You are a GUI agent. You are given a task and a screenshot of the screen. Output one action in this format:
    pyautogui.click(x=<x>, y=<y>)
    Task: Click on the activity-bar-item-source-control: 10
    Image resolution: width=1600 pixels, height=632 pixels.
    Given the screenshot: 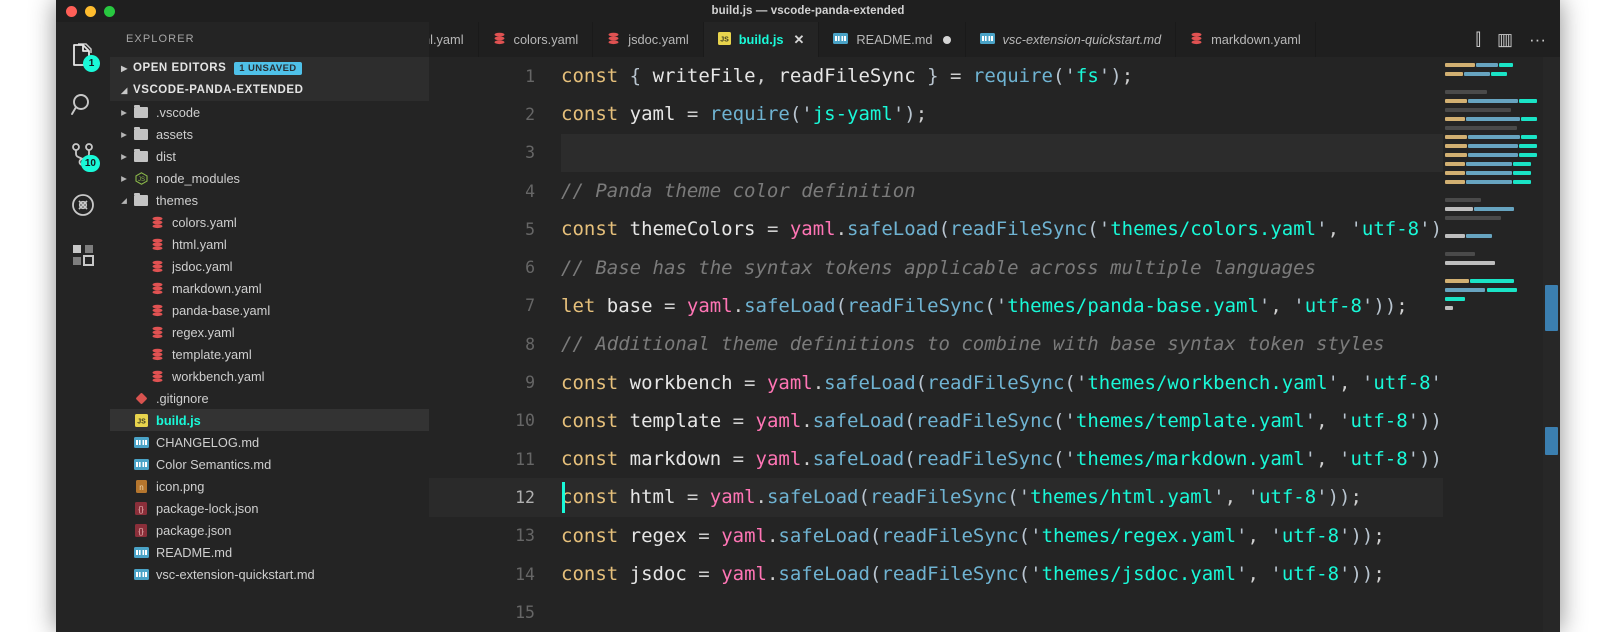 What is the action you would take?
    pyautogui.click(x=83, y=155)
    